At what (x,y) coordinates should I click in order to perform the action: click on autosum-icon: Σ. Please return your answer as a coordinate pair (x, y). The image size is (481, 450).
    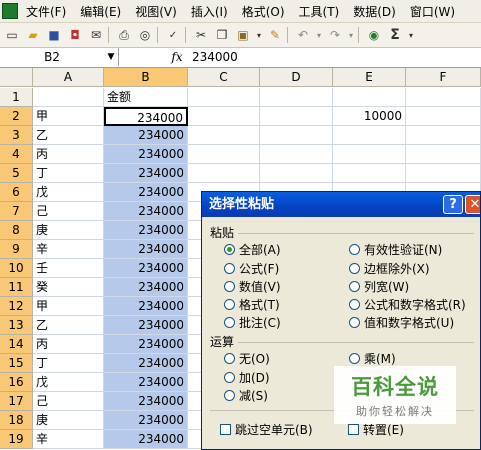
    Looking at the image, I should click on (395, 35).